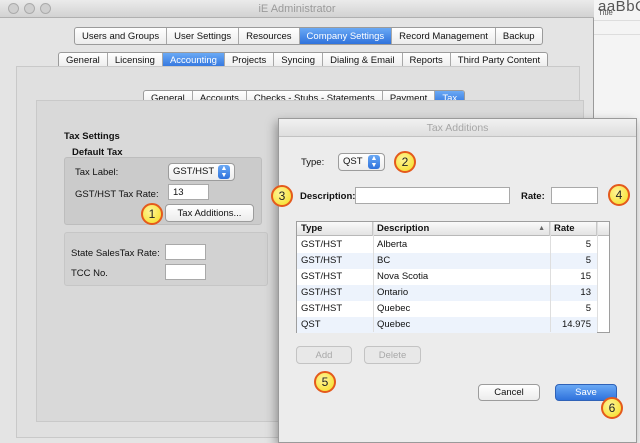 Image resolution: width=640 pixels, height=443 pixels. Describe the element at coordinates (311, 324) in the screenshot. I see `cell-type: QST` at that location.